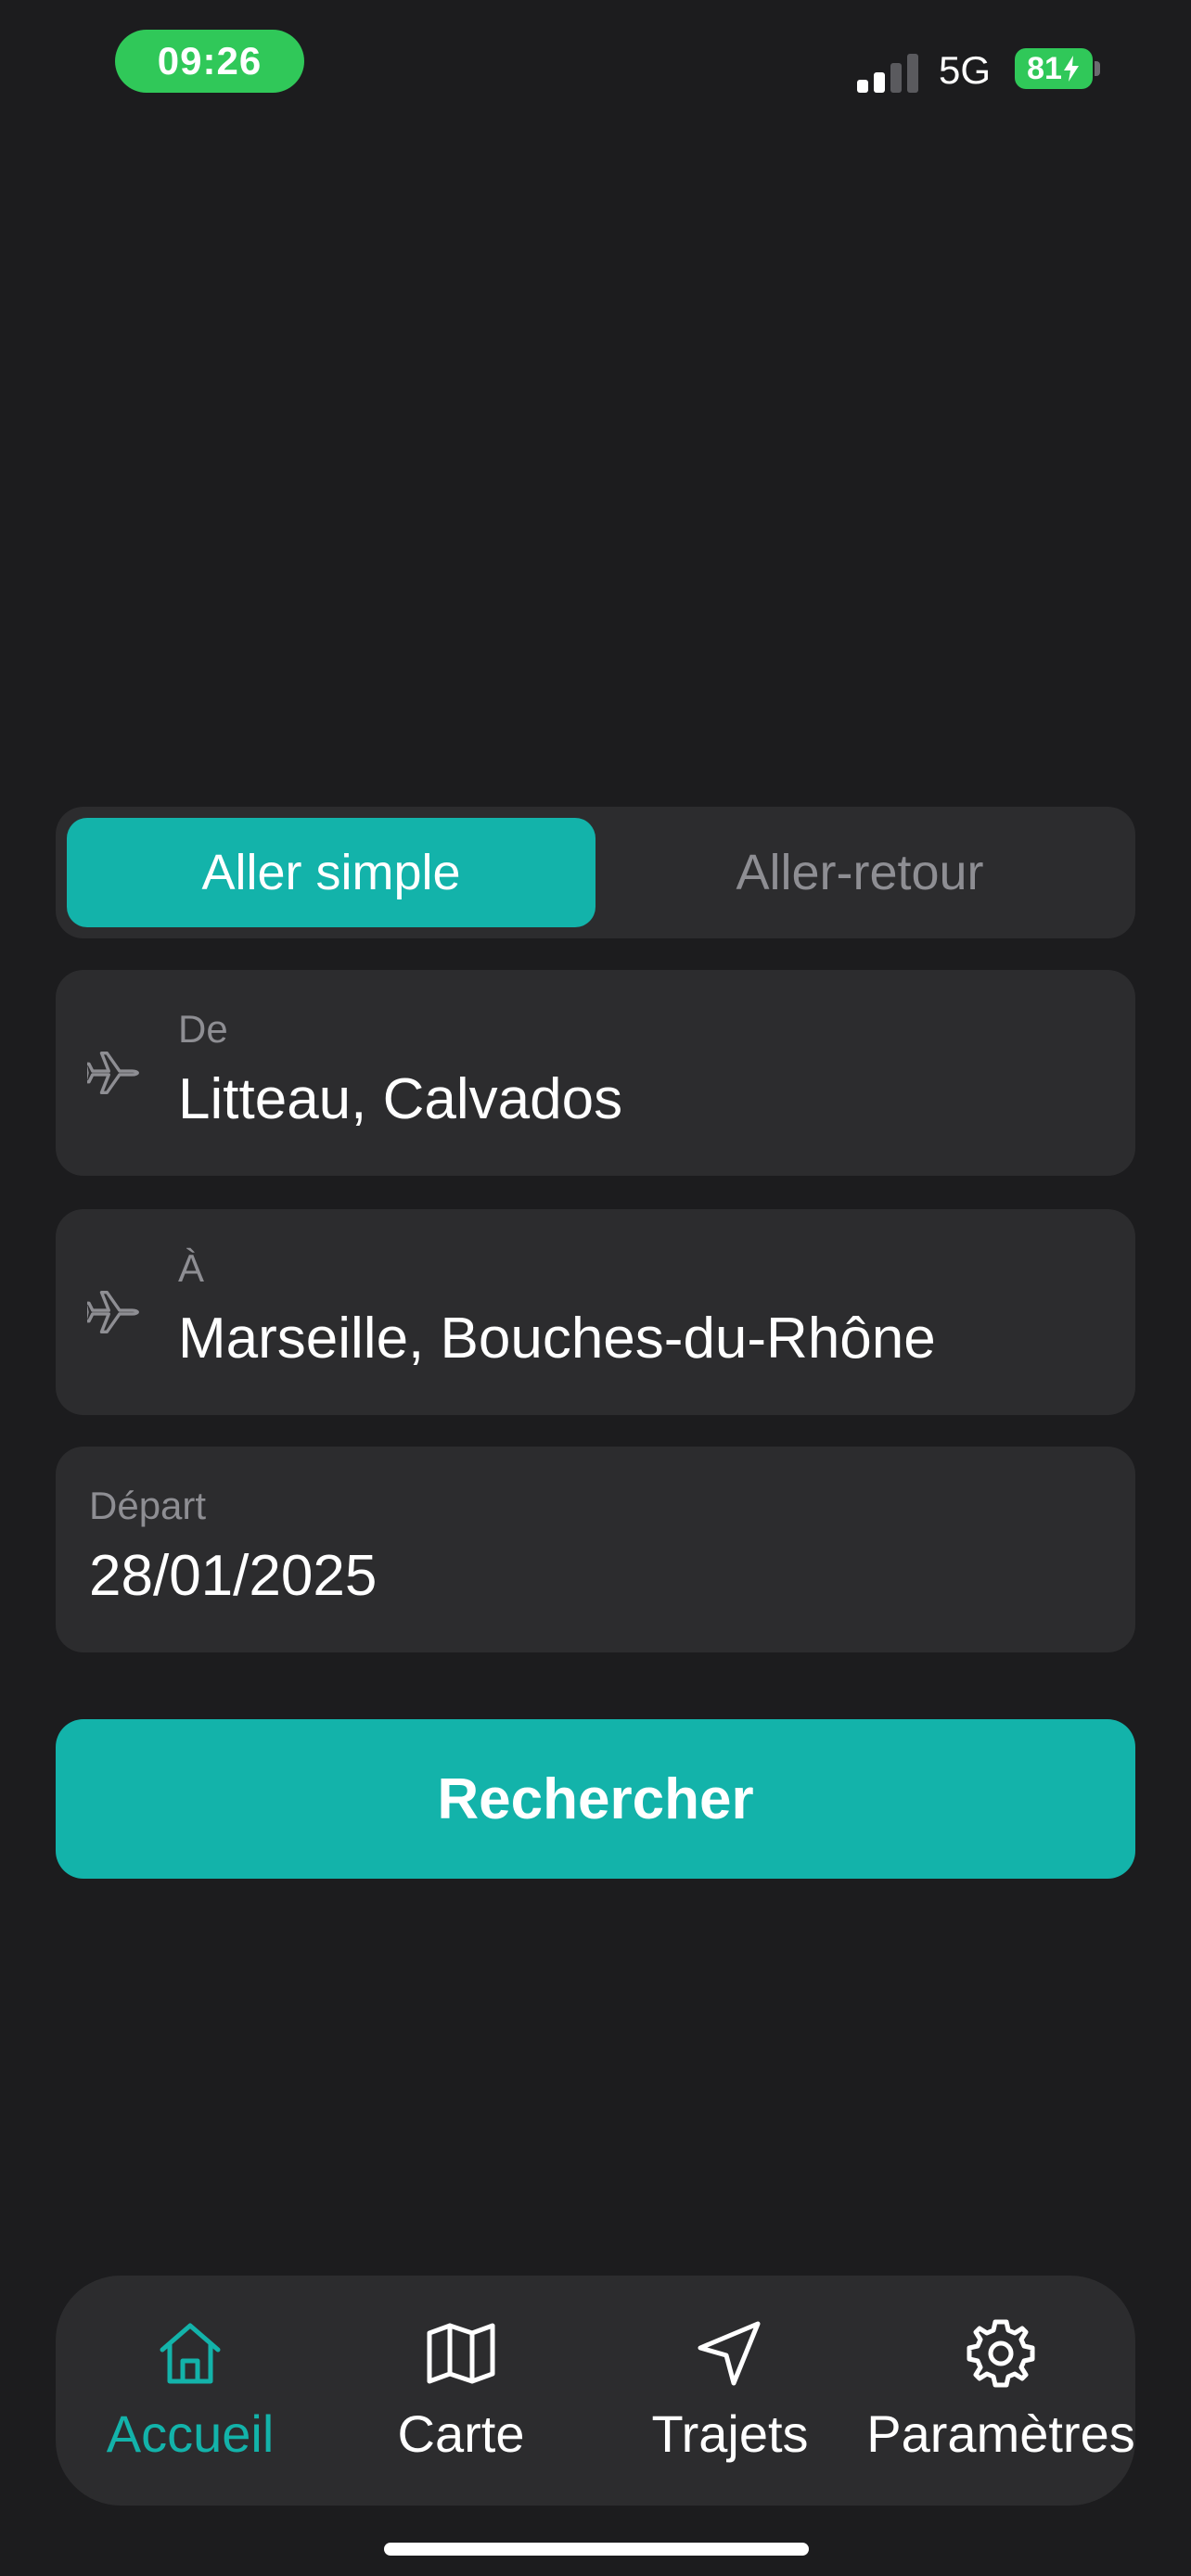 The height and width of the screenshot is (2576, 1191). What do you see at coordinates (729, 2353) in the screenshot?
I see `navigation-arrow-icon` at bounding box center [729, 2353].